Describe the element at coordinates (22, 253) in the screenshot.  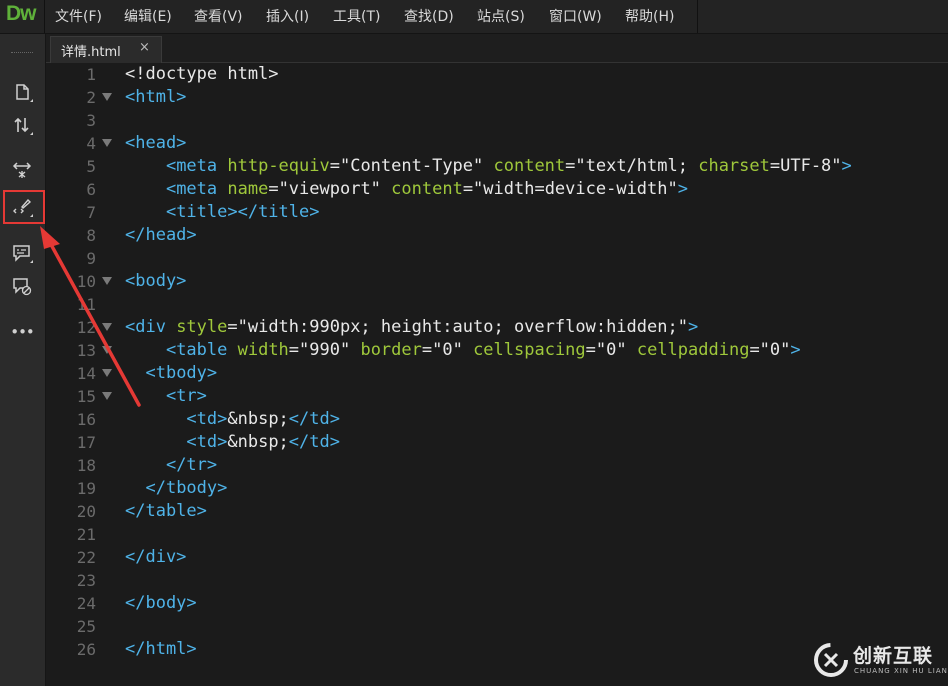
I see `comment-icon` at that location.